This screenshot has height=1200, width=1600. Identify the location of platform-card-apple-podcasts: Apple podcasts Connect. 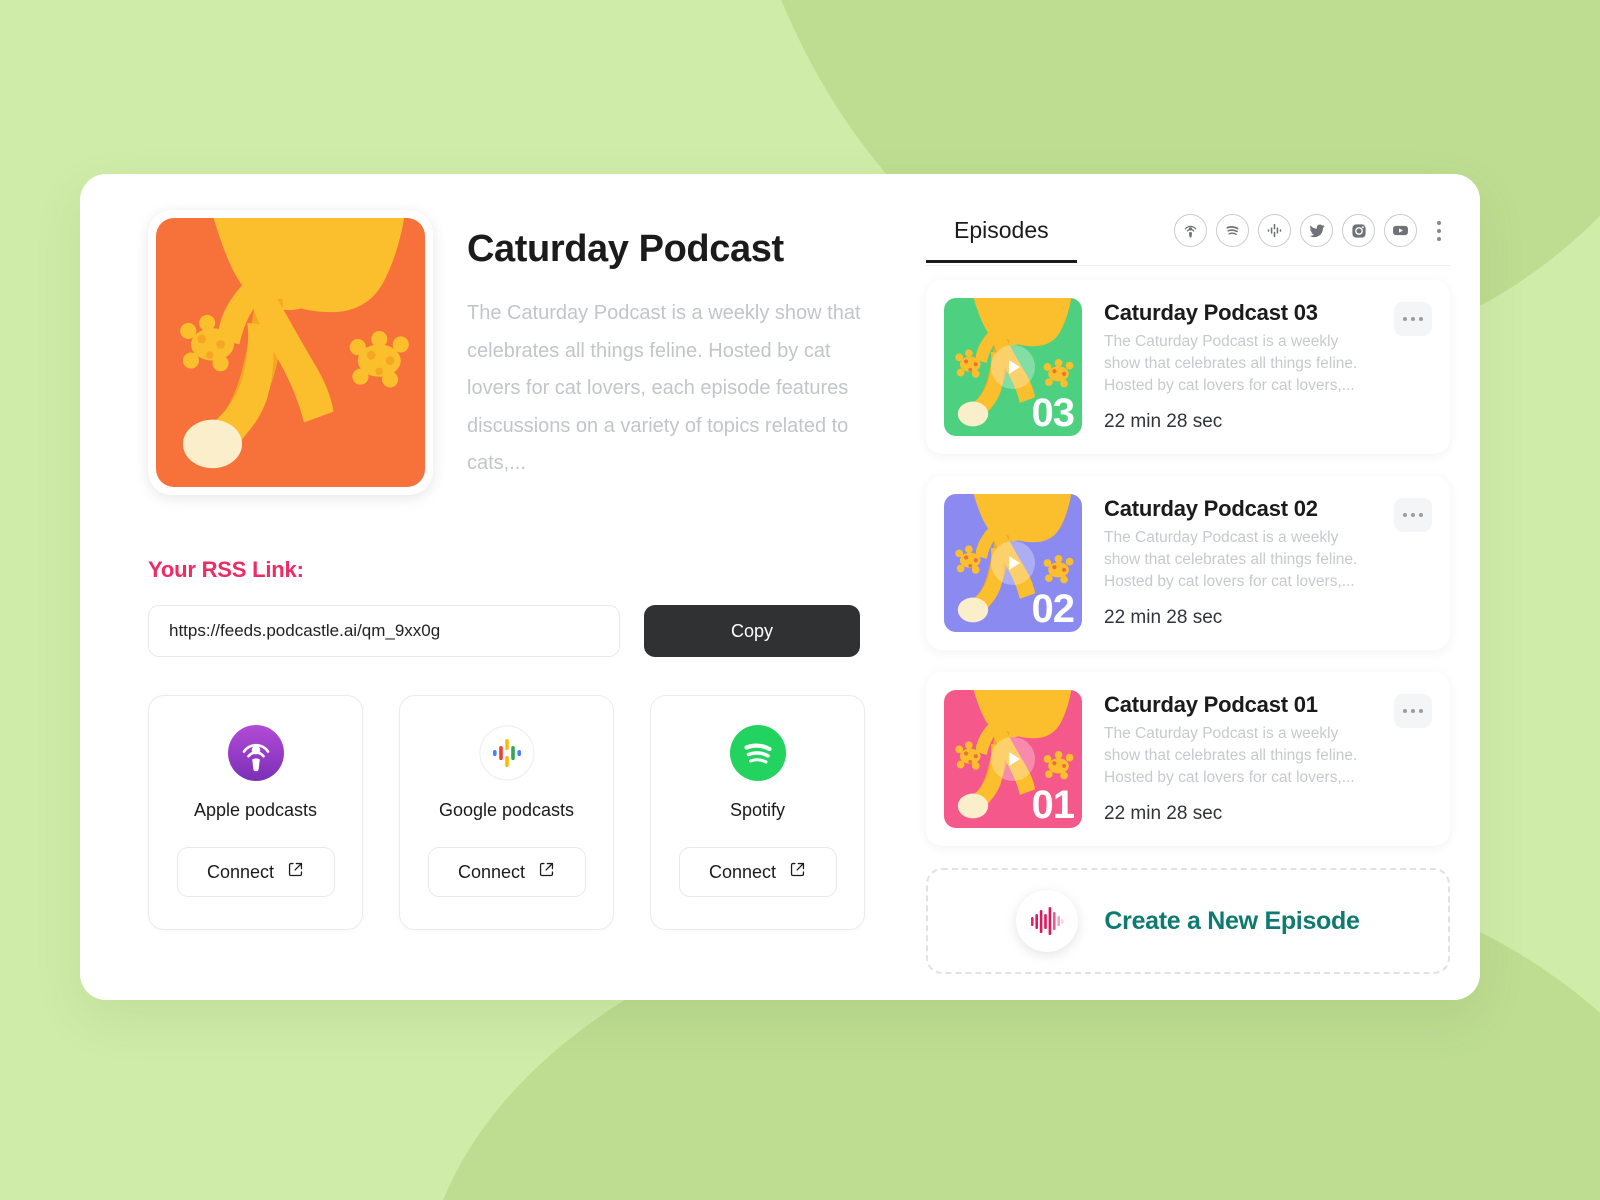
(255, 812).